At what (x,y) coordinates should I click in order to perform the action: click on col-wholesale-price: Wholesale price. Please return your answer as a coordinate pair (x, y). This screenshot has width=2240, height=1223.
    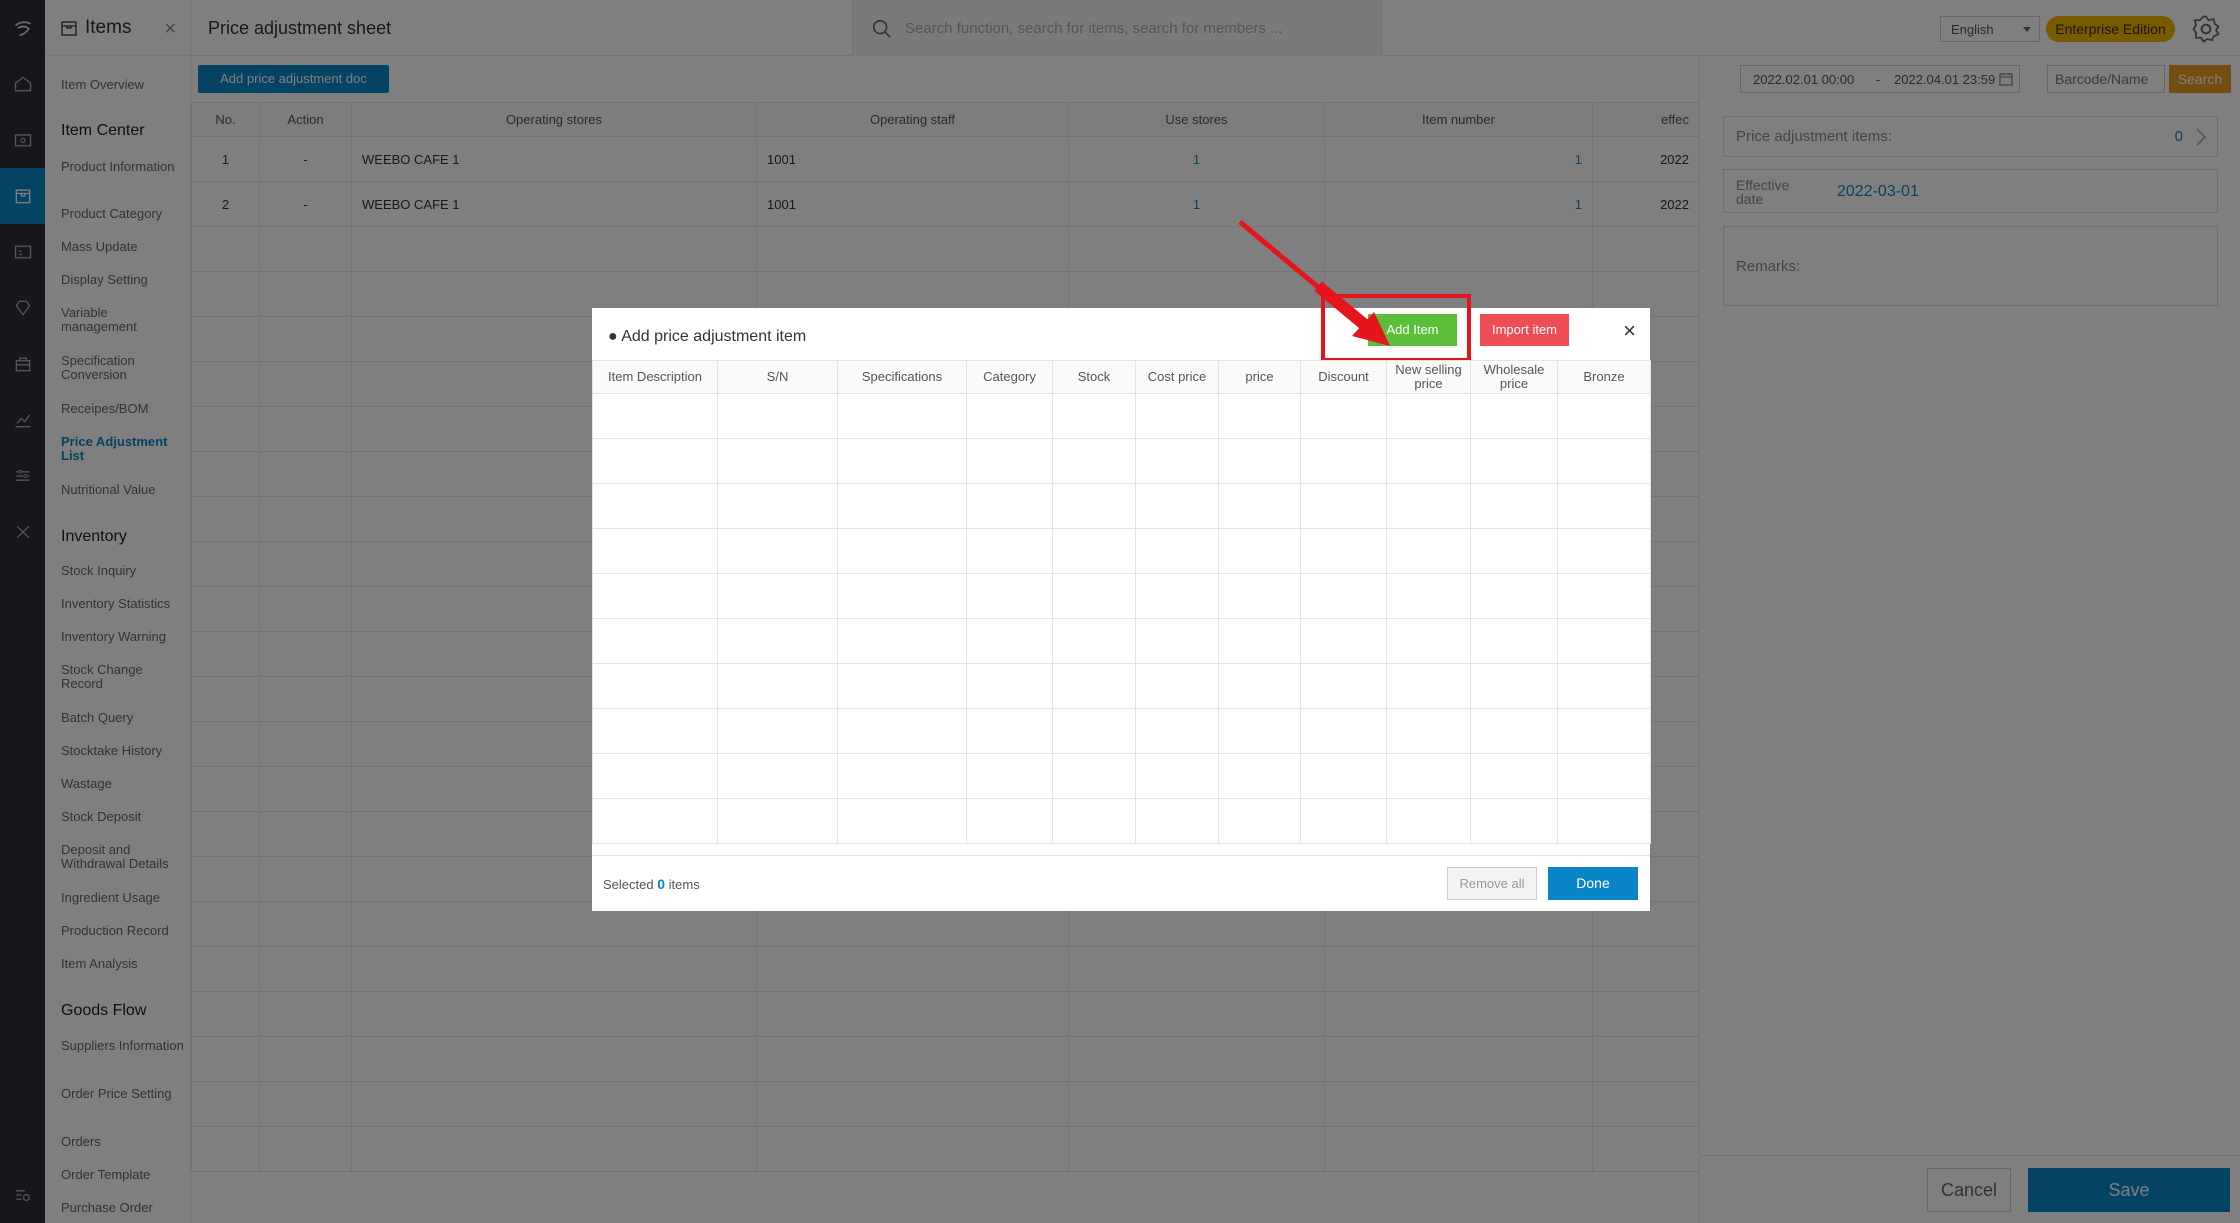
    Looking at the image, I should click on (1514, 377).